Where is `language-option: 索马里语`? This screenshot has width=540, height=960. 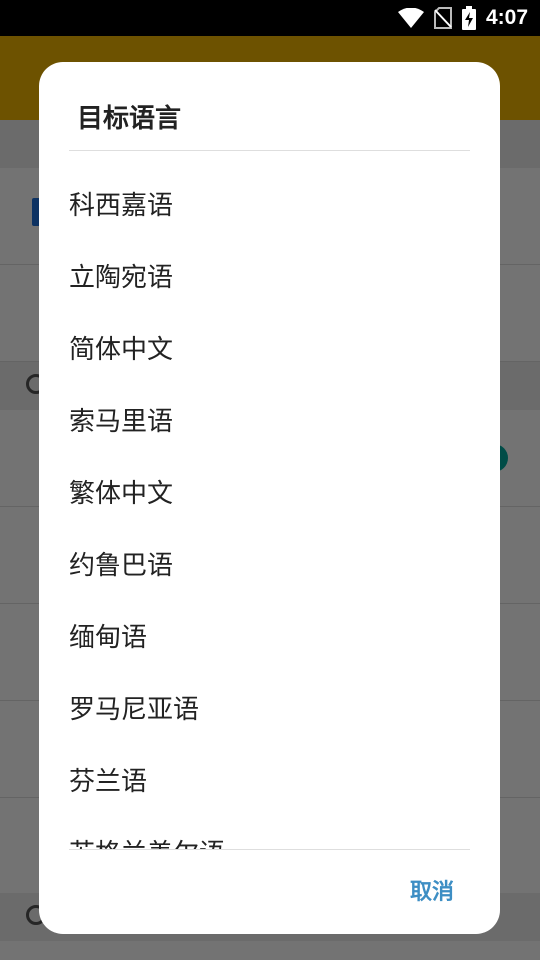
language-option: 索马里语 is located at coordinates (269, 419).